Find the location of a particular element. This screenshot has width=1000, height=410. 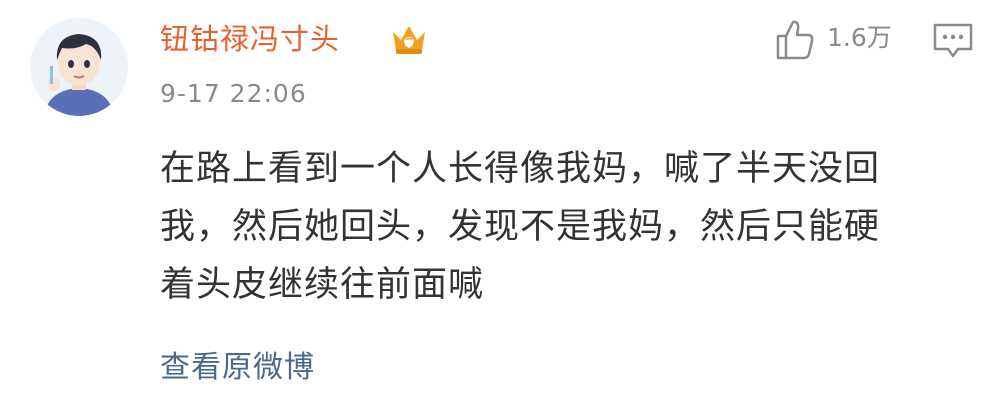

crown-badge-icon is located at coordinates (409, 40).